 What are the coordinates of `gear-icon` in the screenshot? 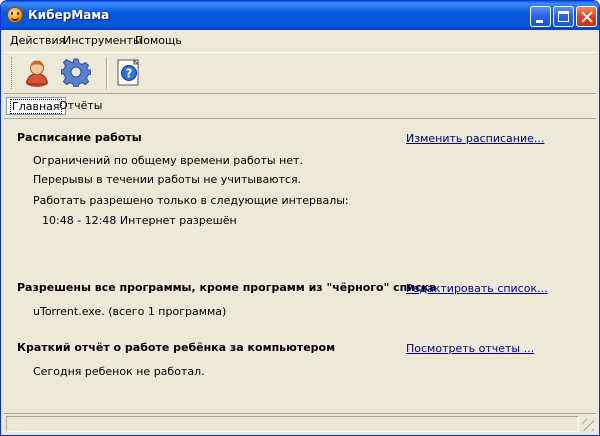 It's located at (76, 73).